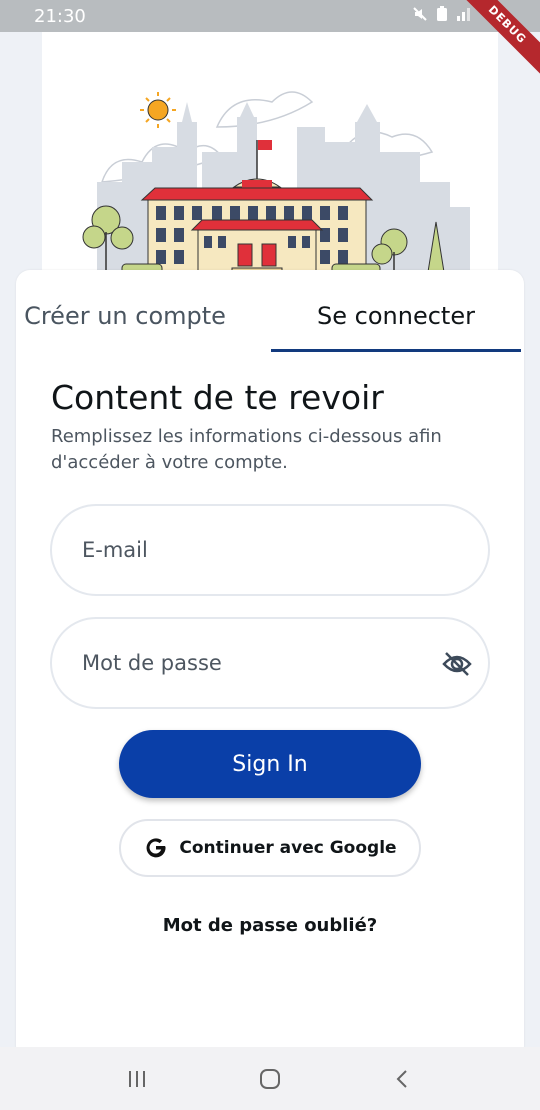  Describe the element at coordinates (276, 191) in the screenshot. I see `university-building-illustration` at that location.